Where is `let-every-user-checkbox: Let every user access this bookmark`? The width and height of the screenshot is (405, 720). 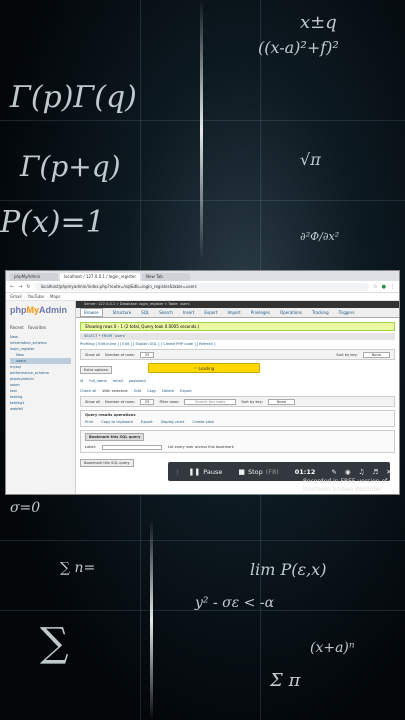 let-every-user-checkbox: Let every user access this bookmark is located at coordinates (201, 447).